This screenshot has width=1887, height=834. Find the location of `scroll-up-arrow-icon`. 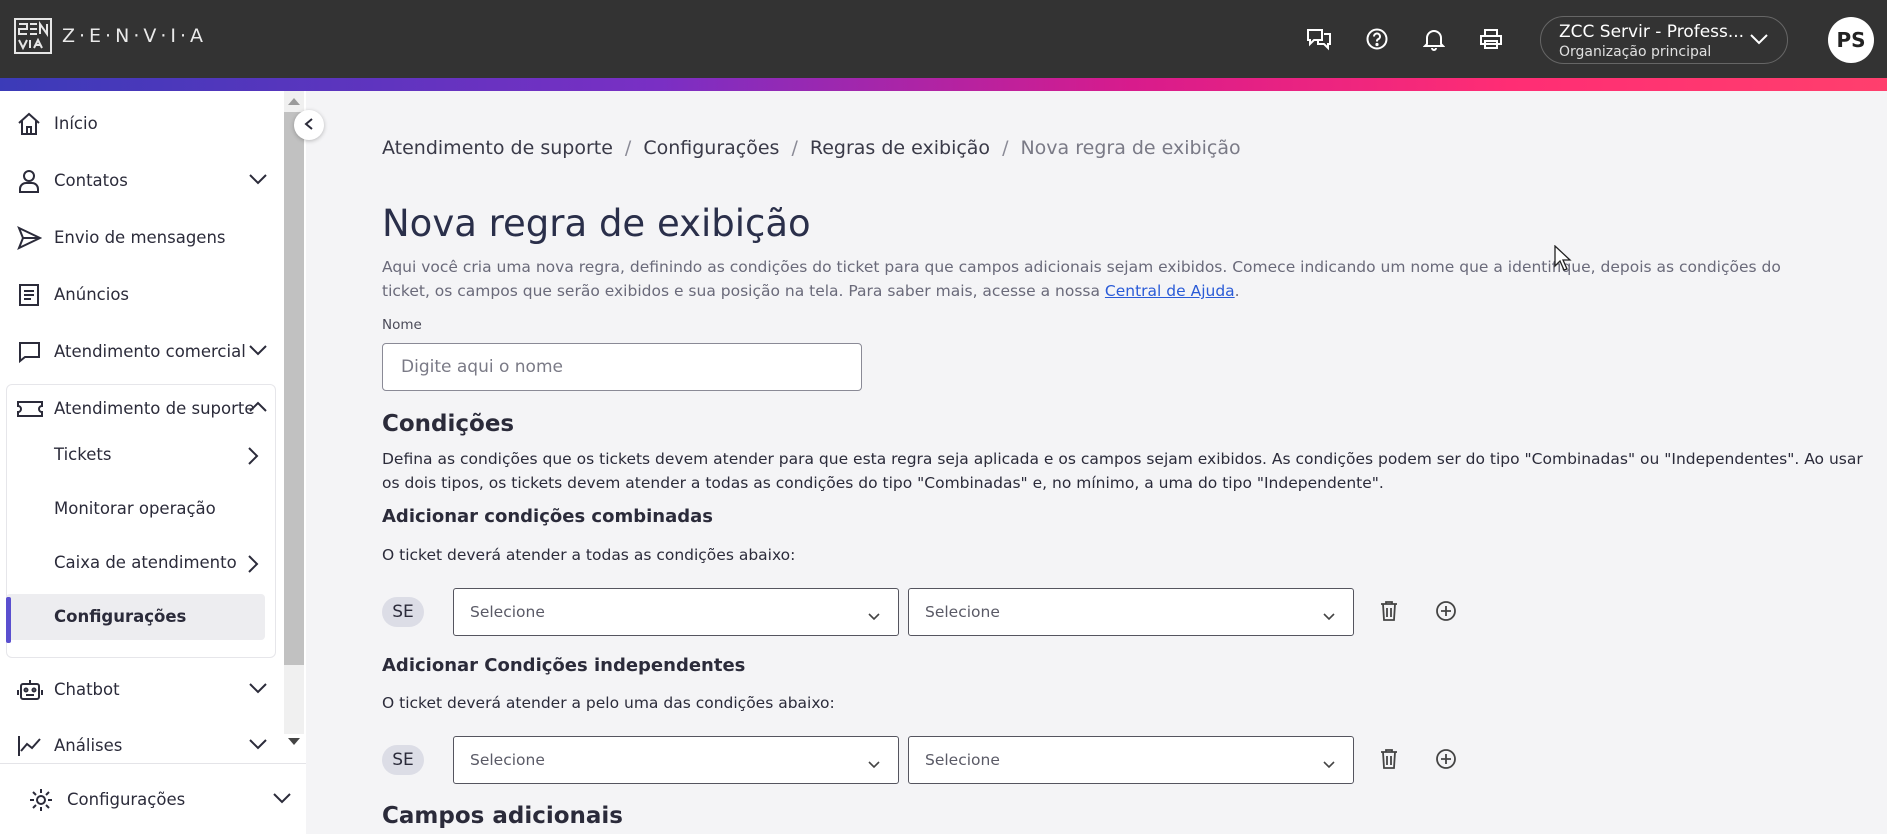

scroll-up-arrow-icon is located at coordinates (294, 101).